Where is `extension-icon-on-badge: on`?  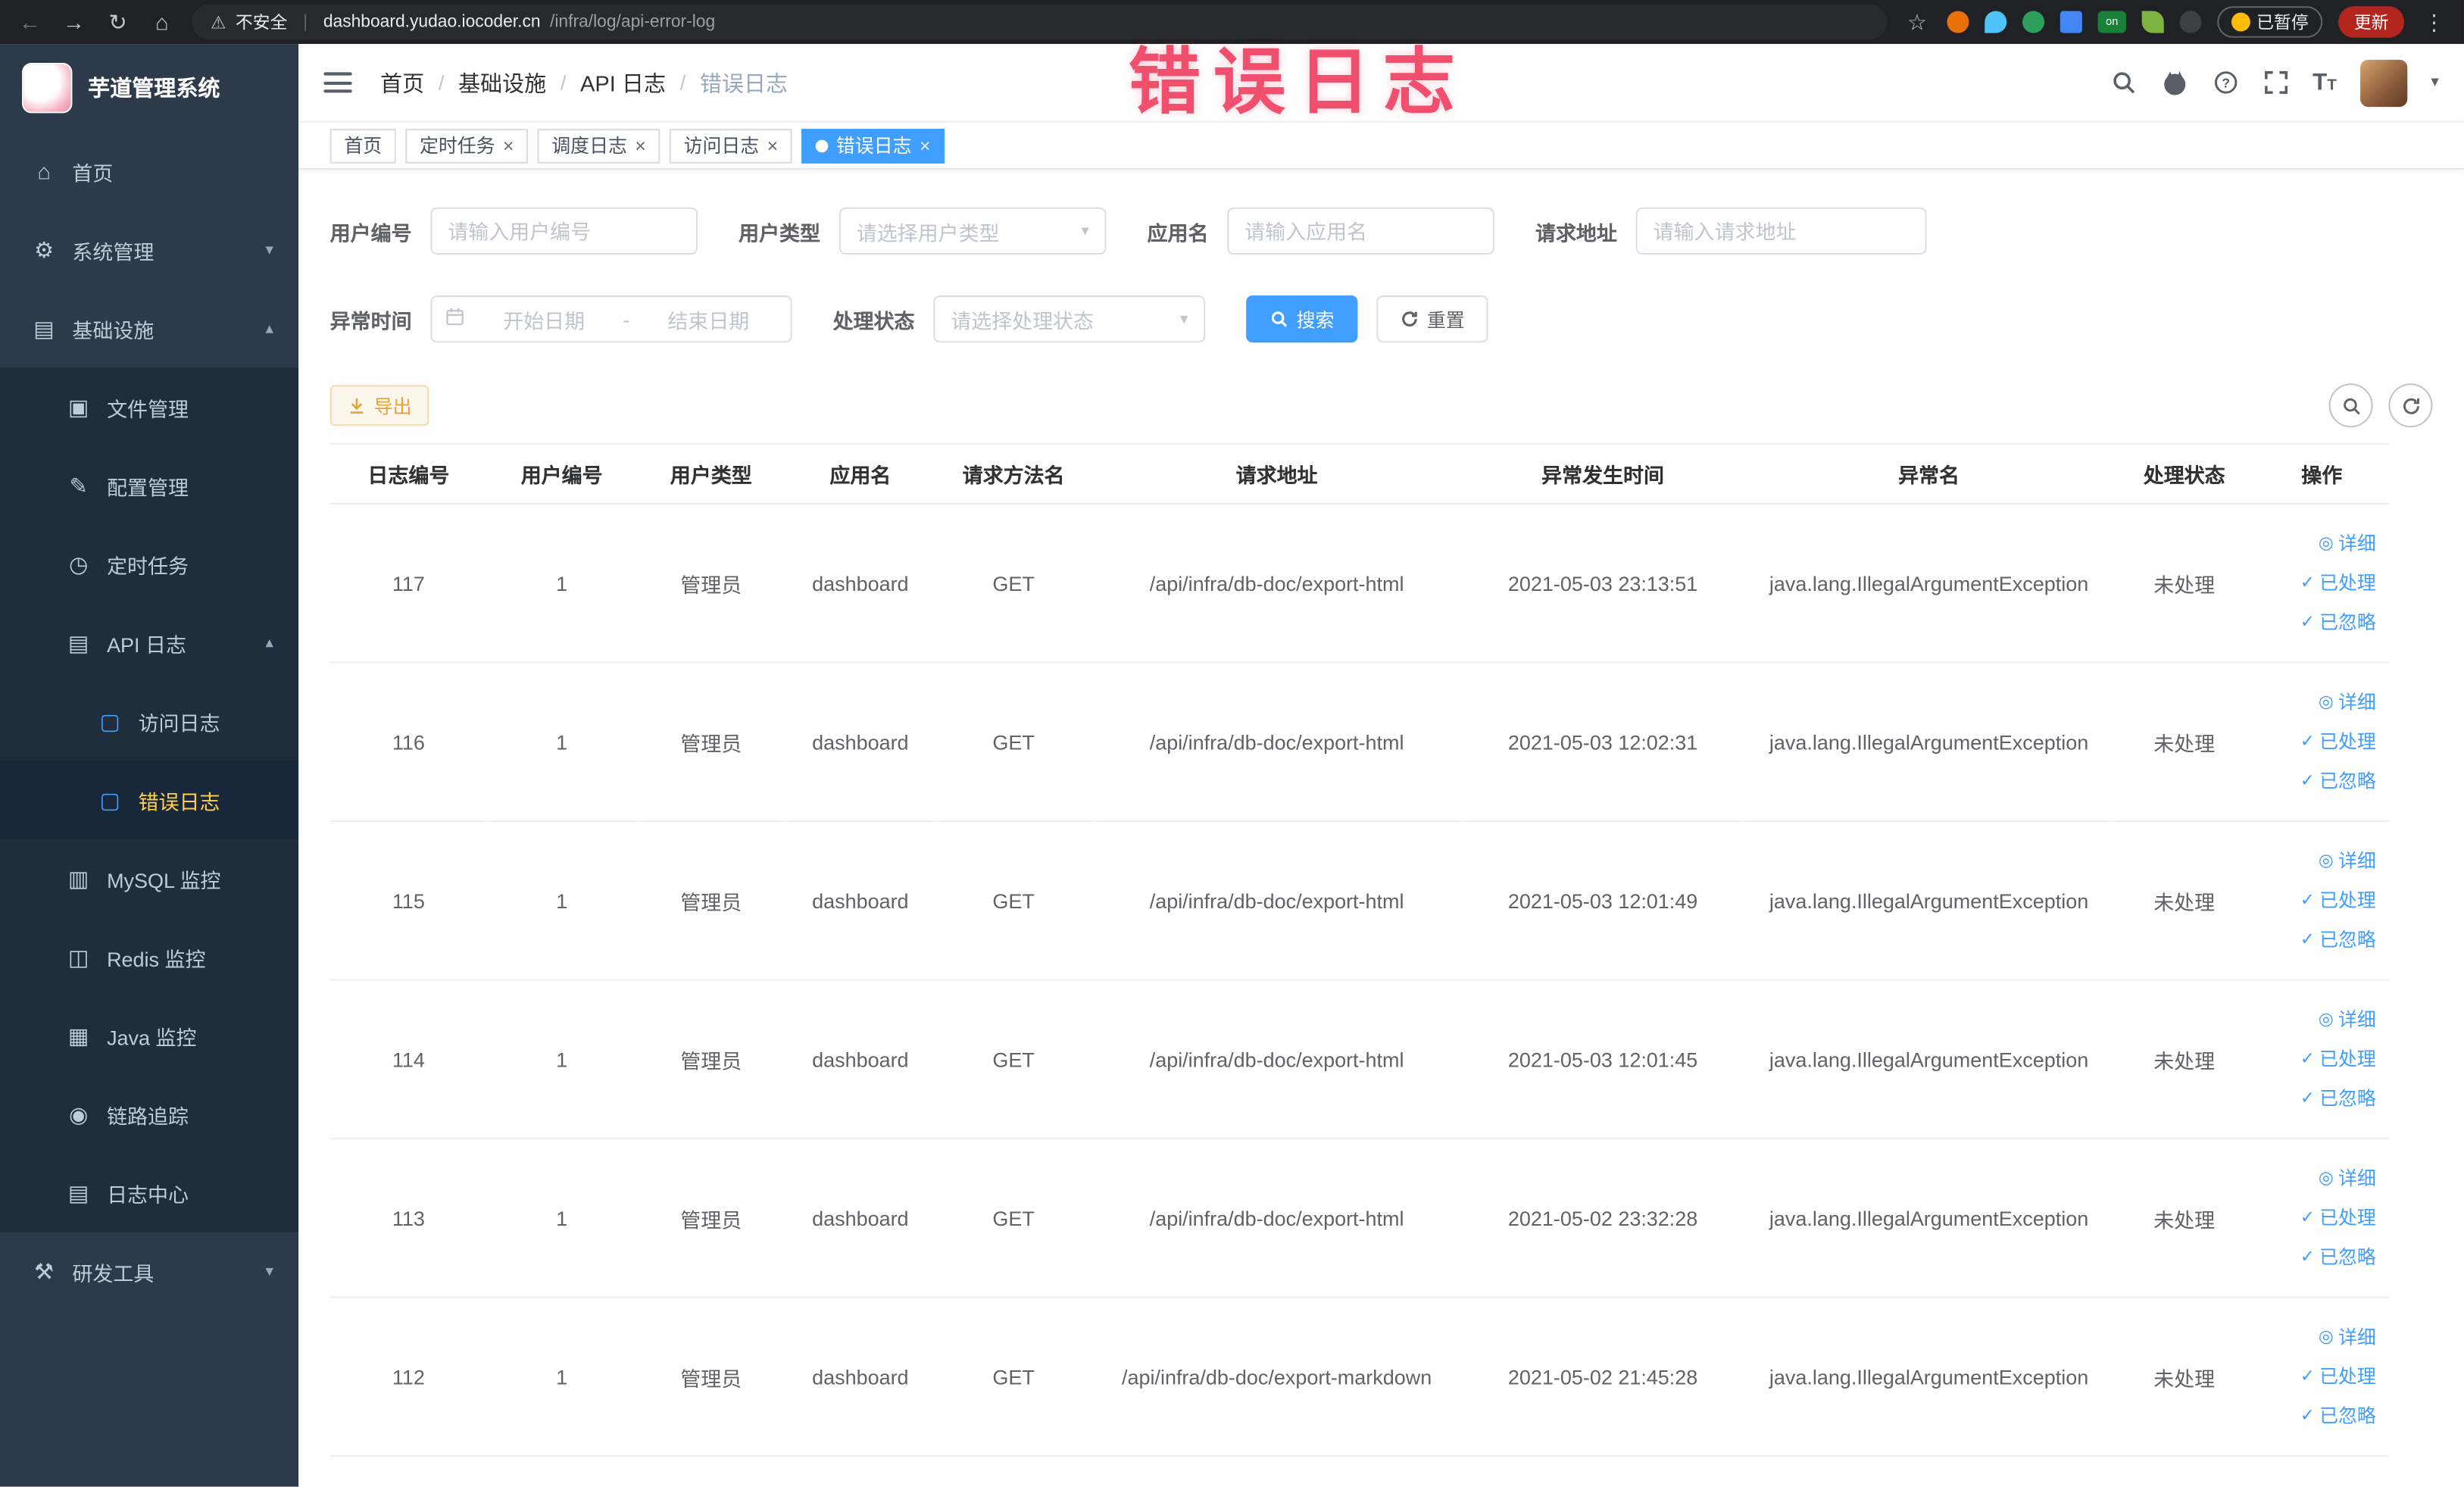 extension-icon-on-badge: on is located at coordinates (2111, 22).